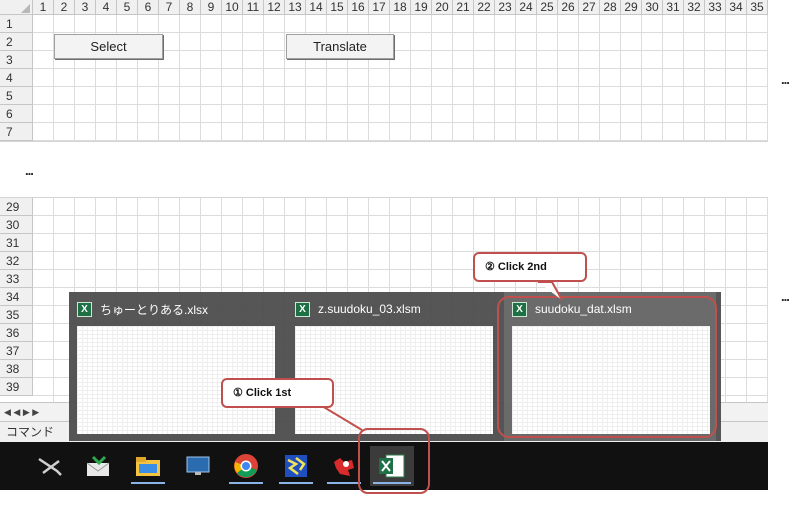 Image resolution: width=799 pixels, height=505 pixels. I want to click on column-header-cell: 8, so click(190, 7).